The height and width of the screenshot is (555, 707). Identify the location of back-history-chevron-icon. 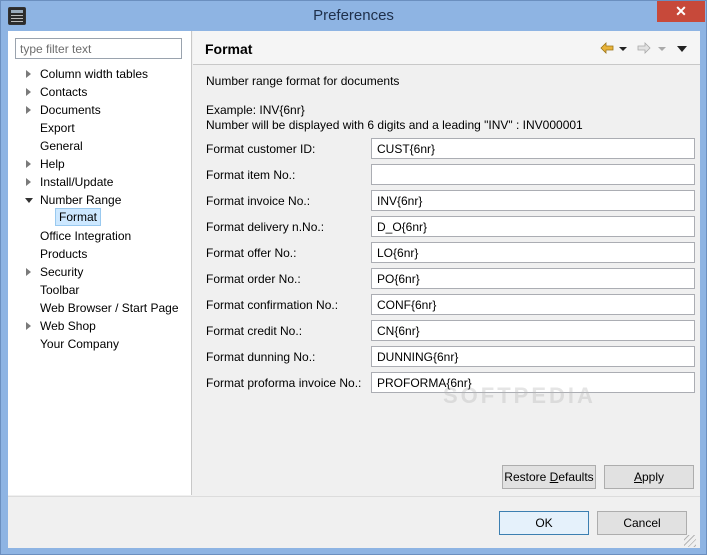
(623, 49).